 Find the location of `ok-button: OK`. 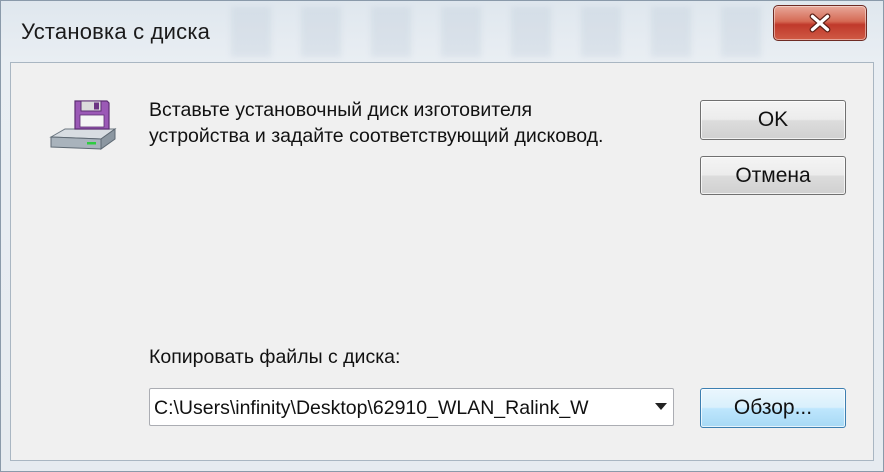

ok-button: OK is located at coordinates (773, 120).